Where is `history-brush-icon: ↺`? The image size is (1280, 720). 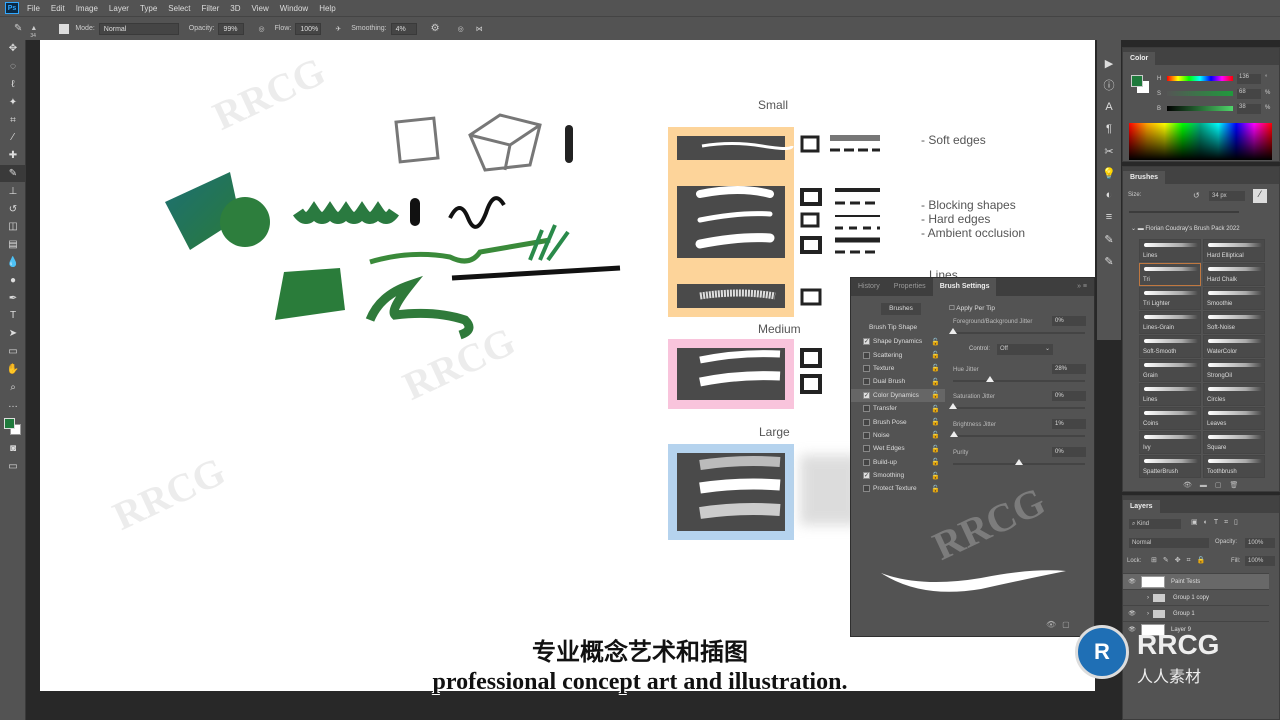
history-brush-icon: ↺ is located at coordinates (13, 209).